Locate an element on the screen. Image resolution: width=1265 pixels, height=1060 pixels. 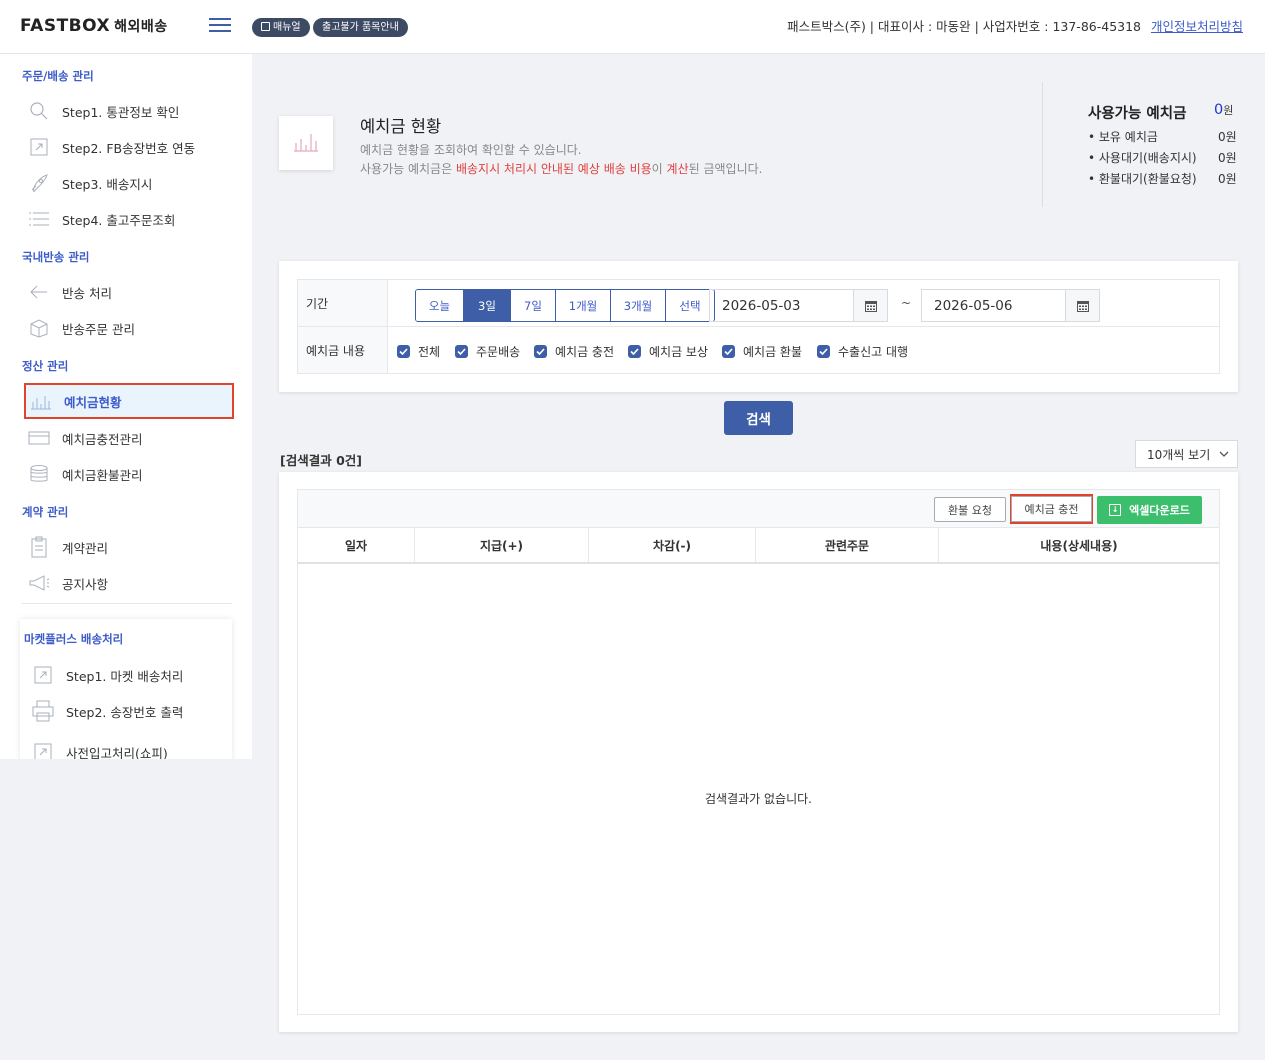
sidebar-item-label: 사전입고처리(쇼피) is located at coordinates (117, 752).